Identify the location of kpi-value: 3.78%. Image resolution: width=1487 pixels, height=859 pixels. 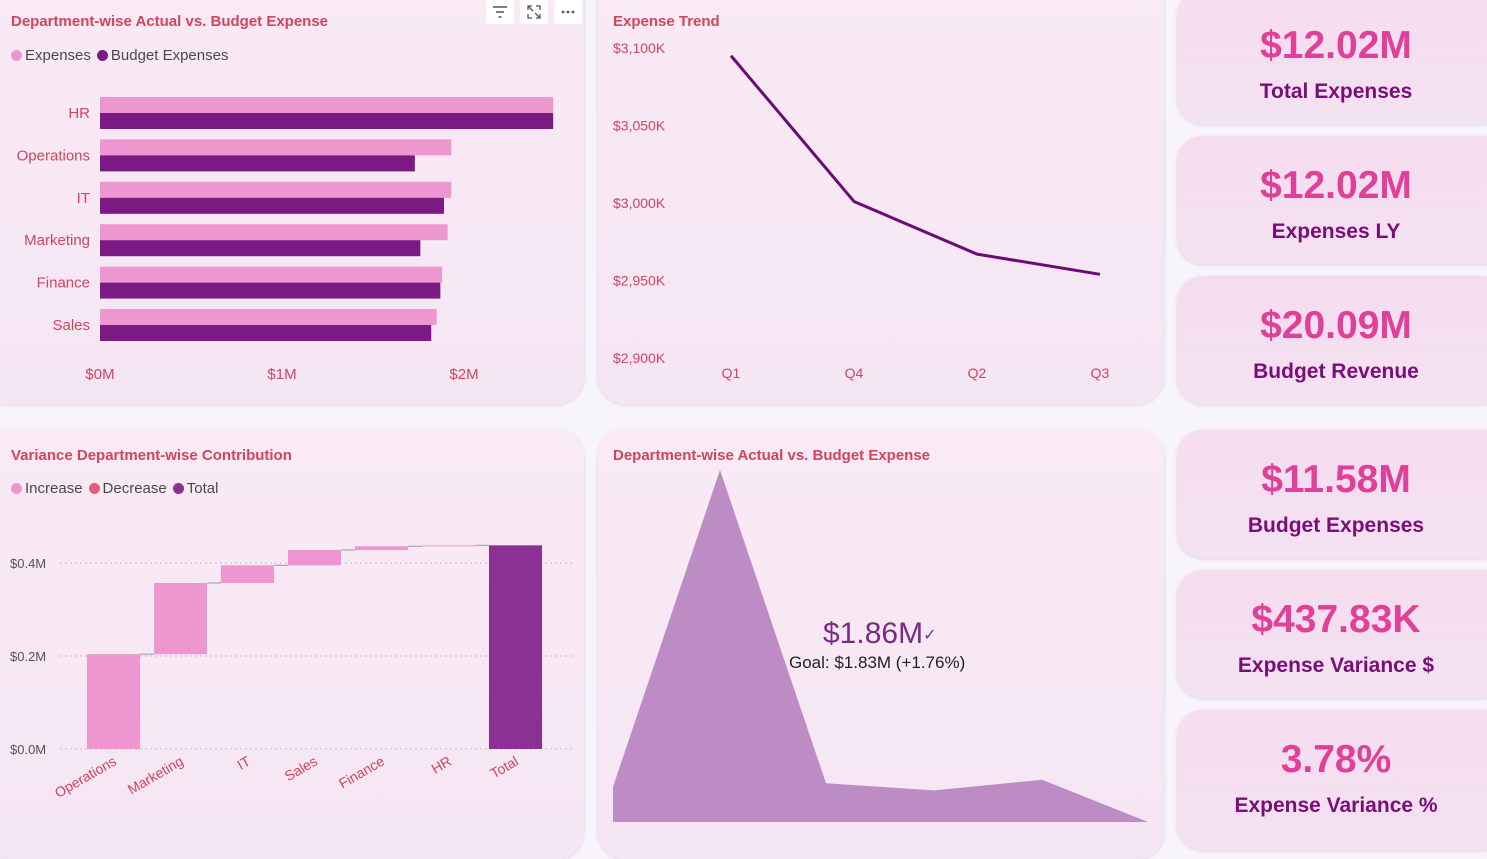
(1336, 759).